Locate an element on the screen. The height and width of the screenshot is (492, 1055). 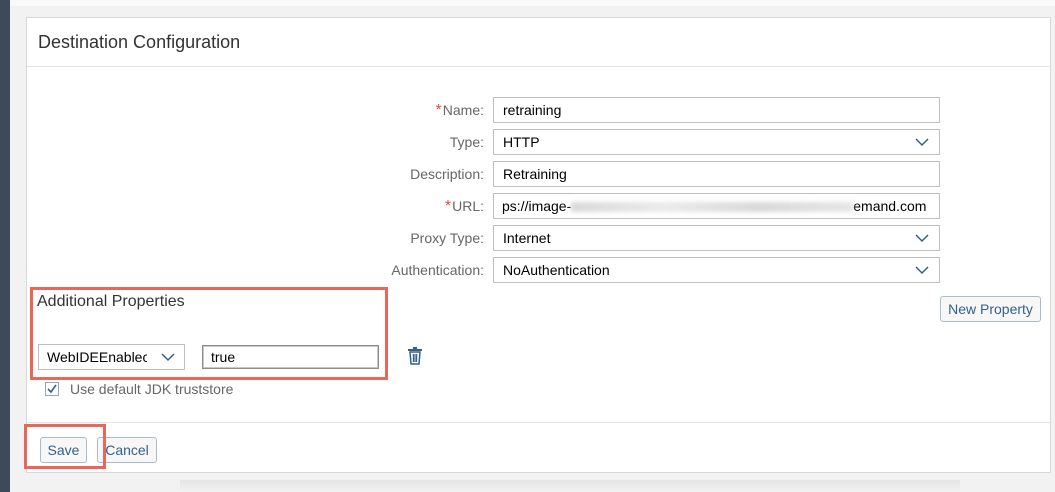
panel-header: Destination Configuration is located at coordinates (538, 42).